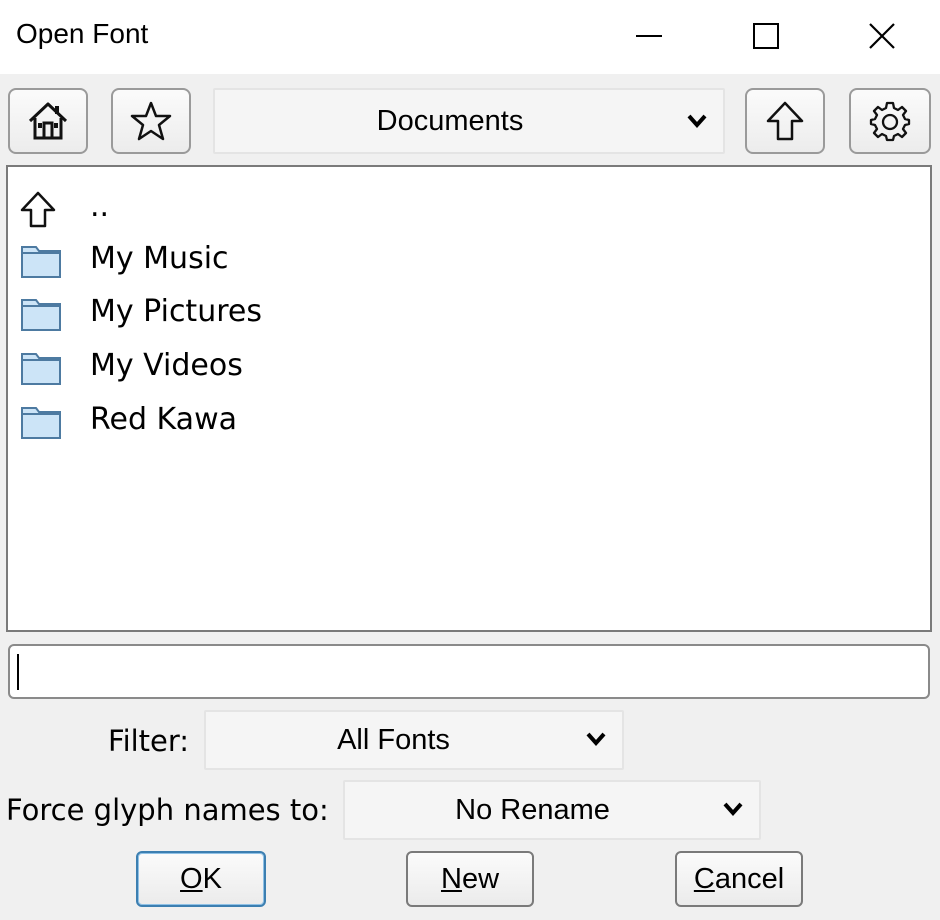 This screenshot has height=920, width=940. Describe the element at coordinates (469, 671) in the screenshot. I see `filename-input` at that location.